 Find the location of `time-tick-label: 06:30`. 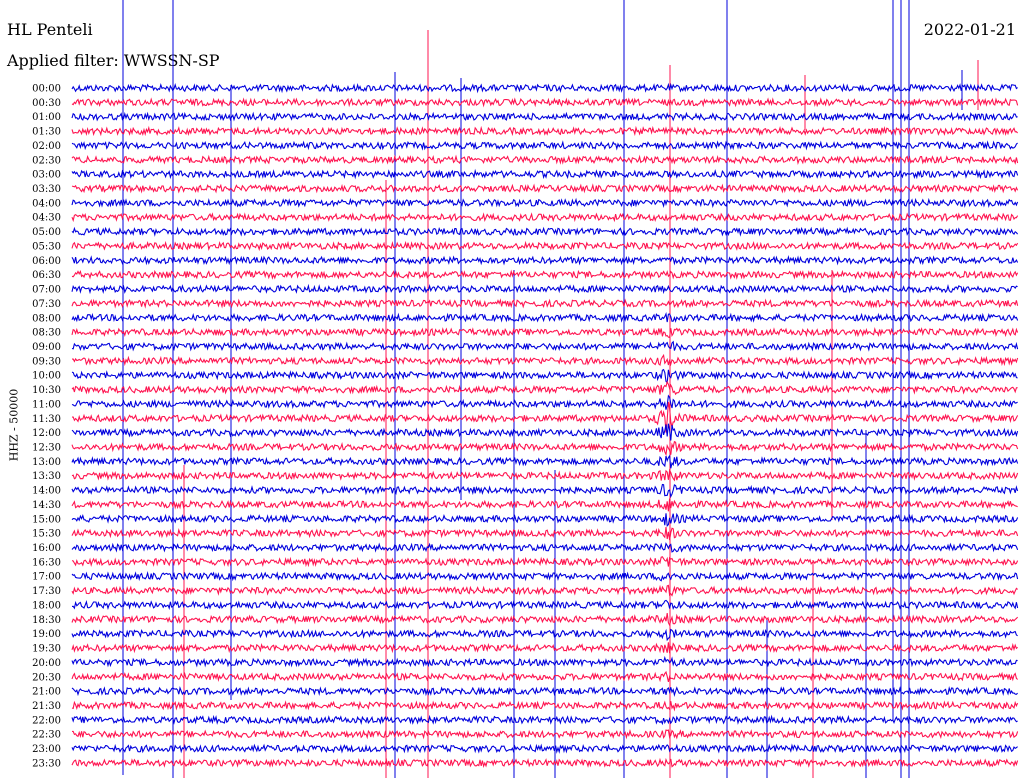

time-tick-label: 06:30 is located at coordinates (46, 275).